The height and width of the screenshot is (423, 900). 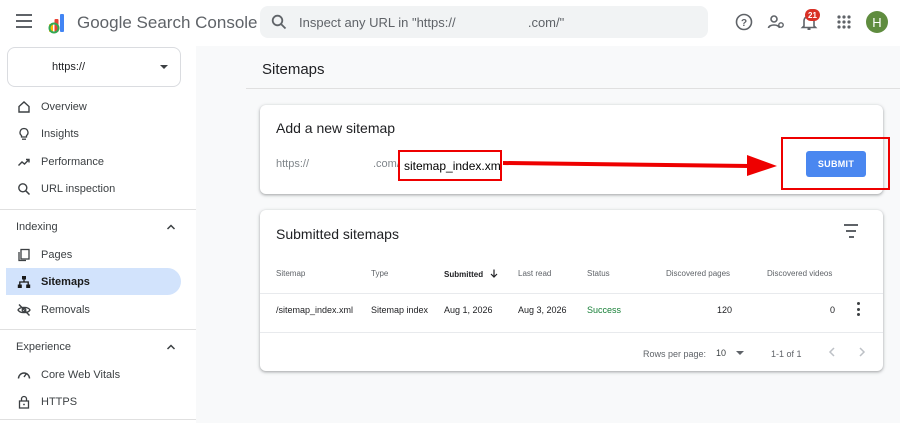 What do you see at coordinates (494, 273) in the screenshot?
I see `arrow-down-icon` at bounding box center [494, 273].